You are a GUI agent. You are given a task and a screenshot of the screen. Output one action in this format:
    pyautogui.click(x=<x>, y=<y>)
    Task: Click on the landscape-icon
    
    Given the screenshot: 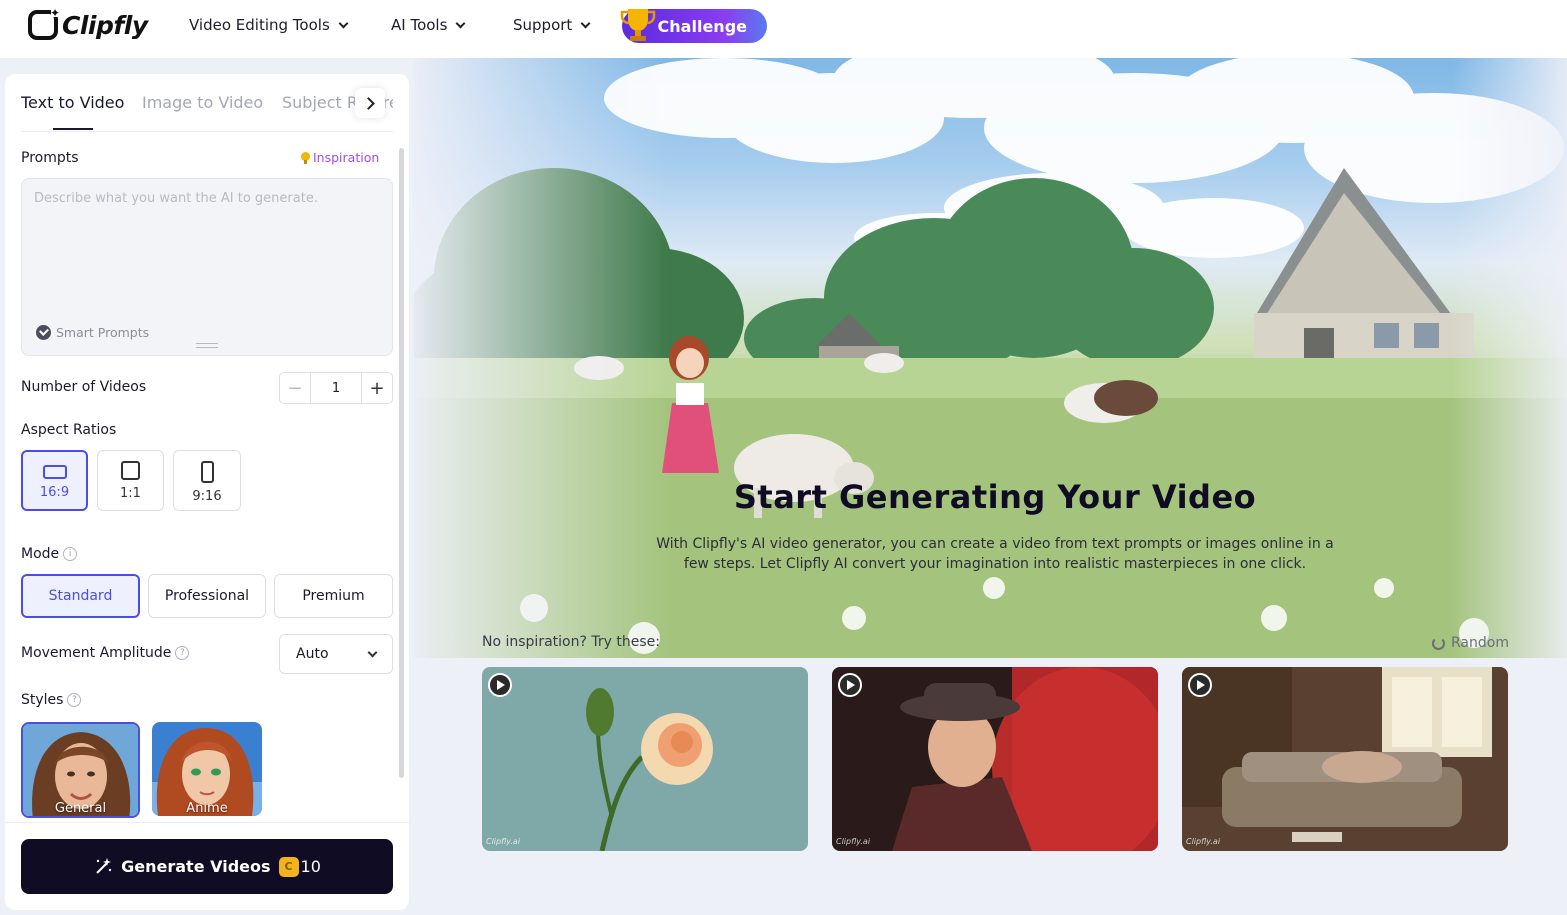 What is the action you would take?
    pyautogui.click(x=54, y=472)
    